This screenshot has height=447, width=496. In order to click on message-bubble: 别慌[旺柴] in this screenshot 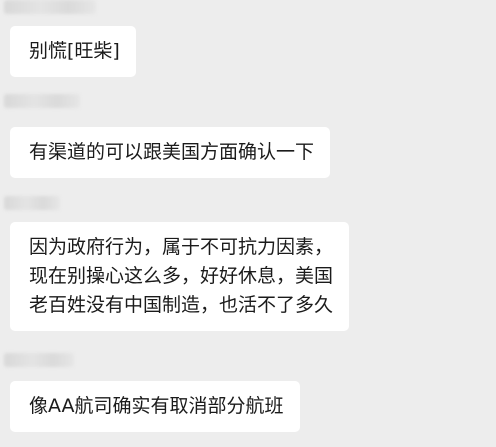, I will do `click(73, 51)`.